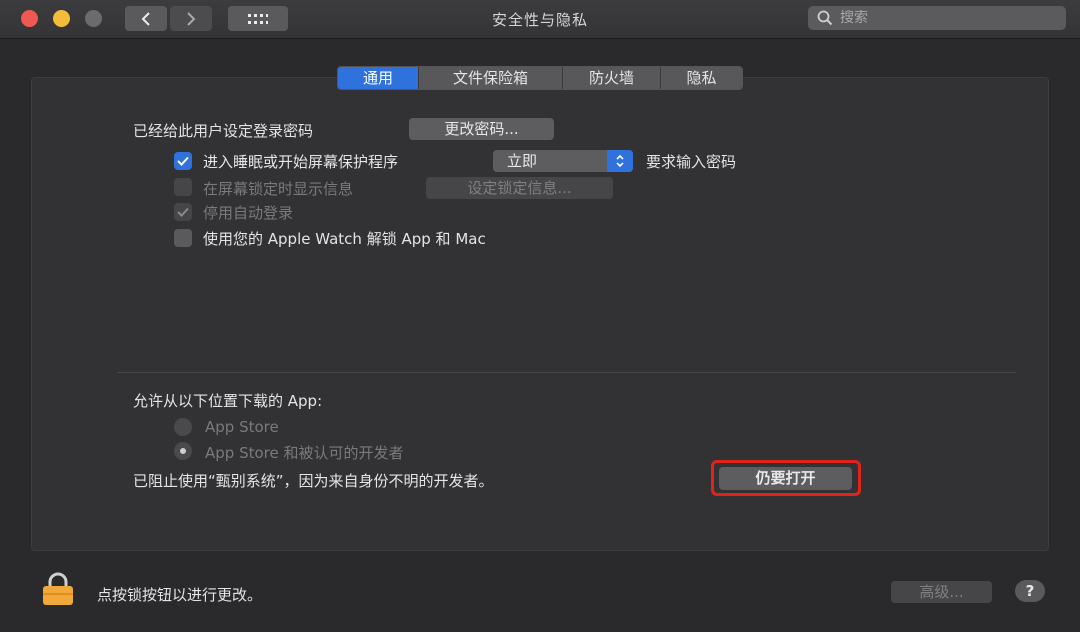 The image size is (1080, 632). I want to click on disable-auto-login-checkbox, so click(183, 212).